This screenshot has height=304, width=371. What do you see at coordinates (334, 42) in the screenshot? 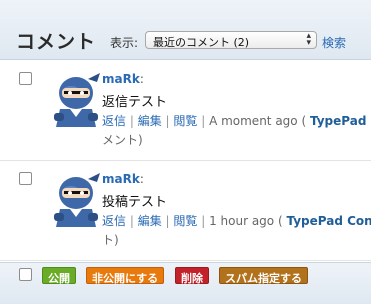
I see `search-link: 検索` at bounding box center [334, 42].